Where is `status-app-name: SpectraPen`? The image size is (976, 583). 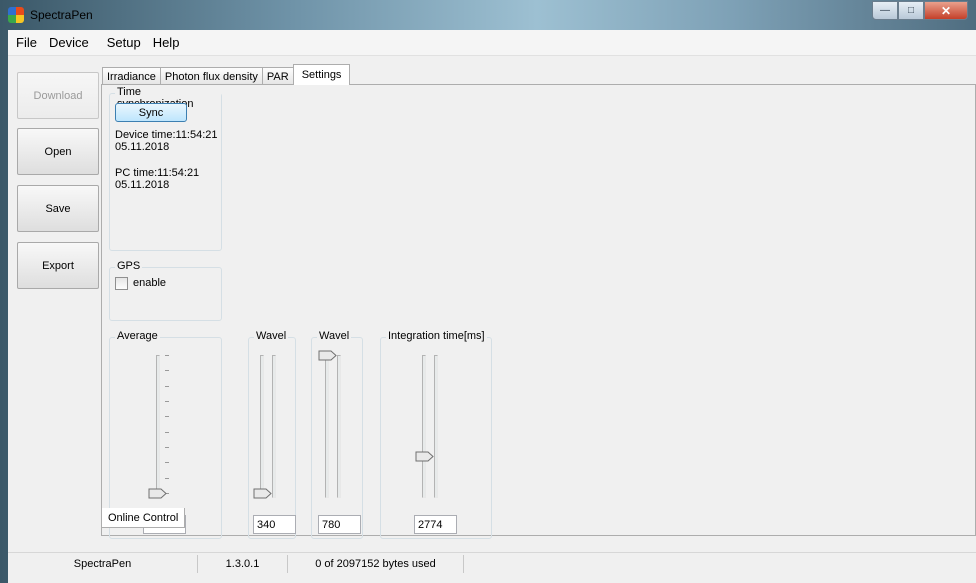 status-app-name: SpectraPen is located at coordinates (103, 564).